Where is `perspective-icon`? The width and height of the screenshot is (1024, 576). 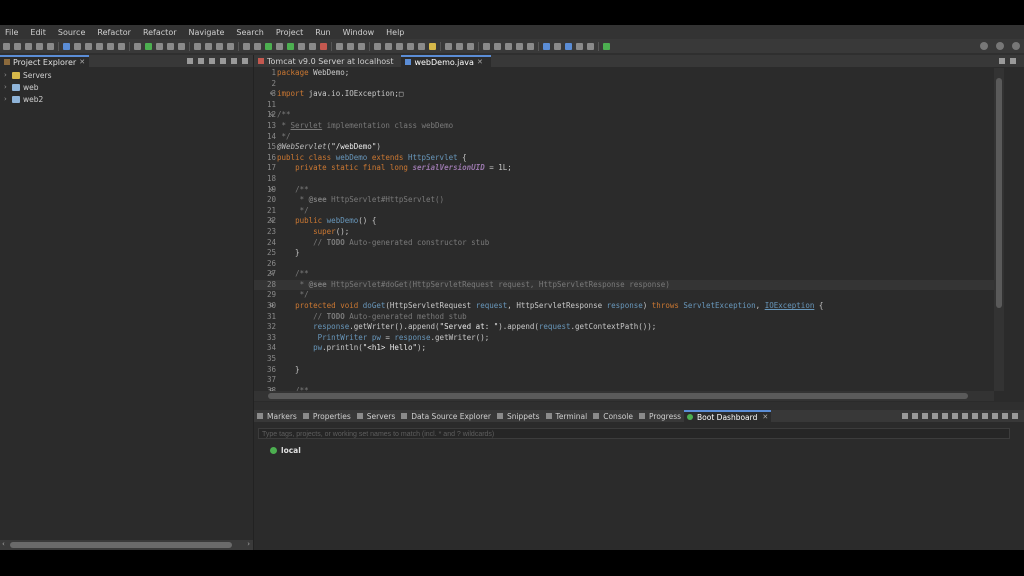
perspective-icon is located at coordinates (1000, 46).